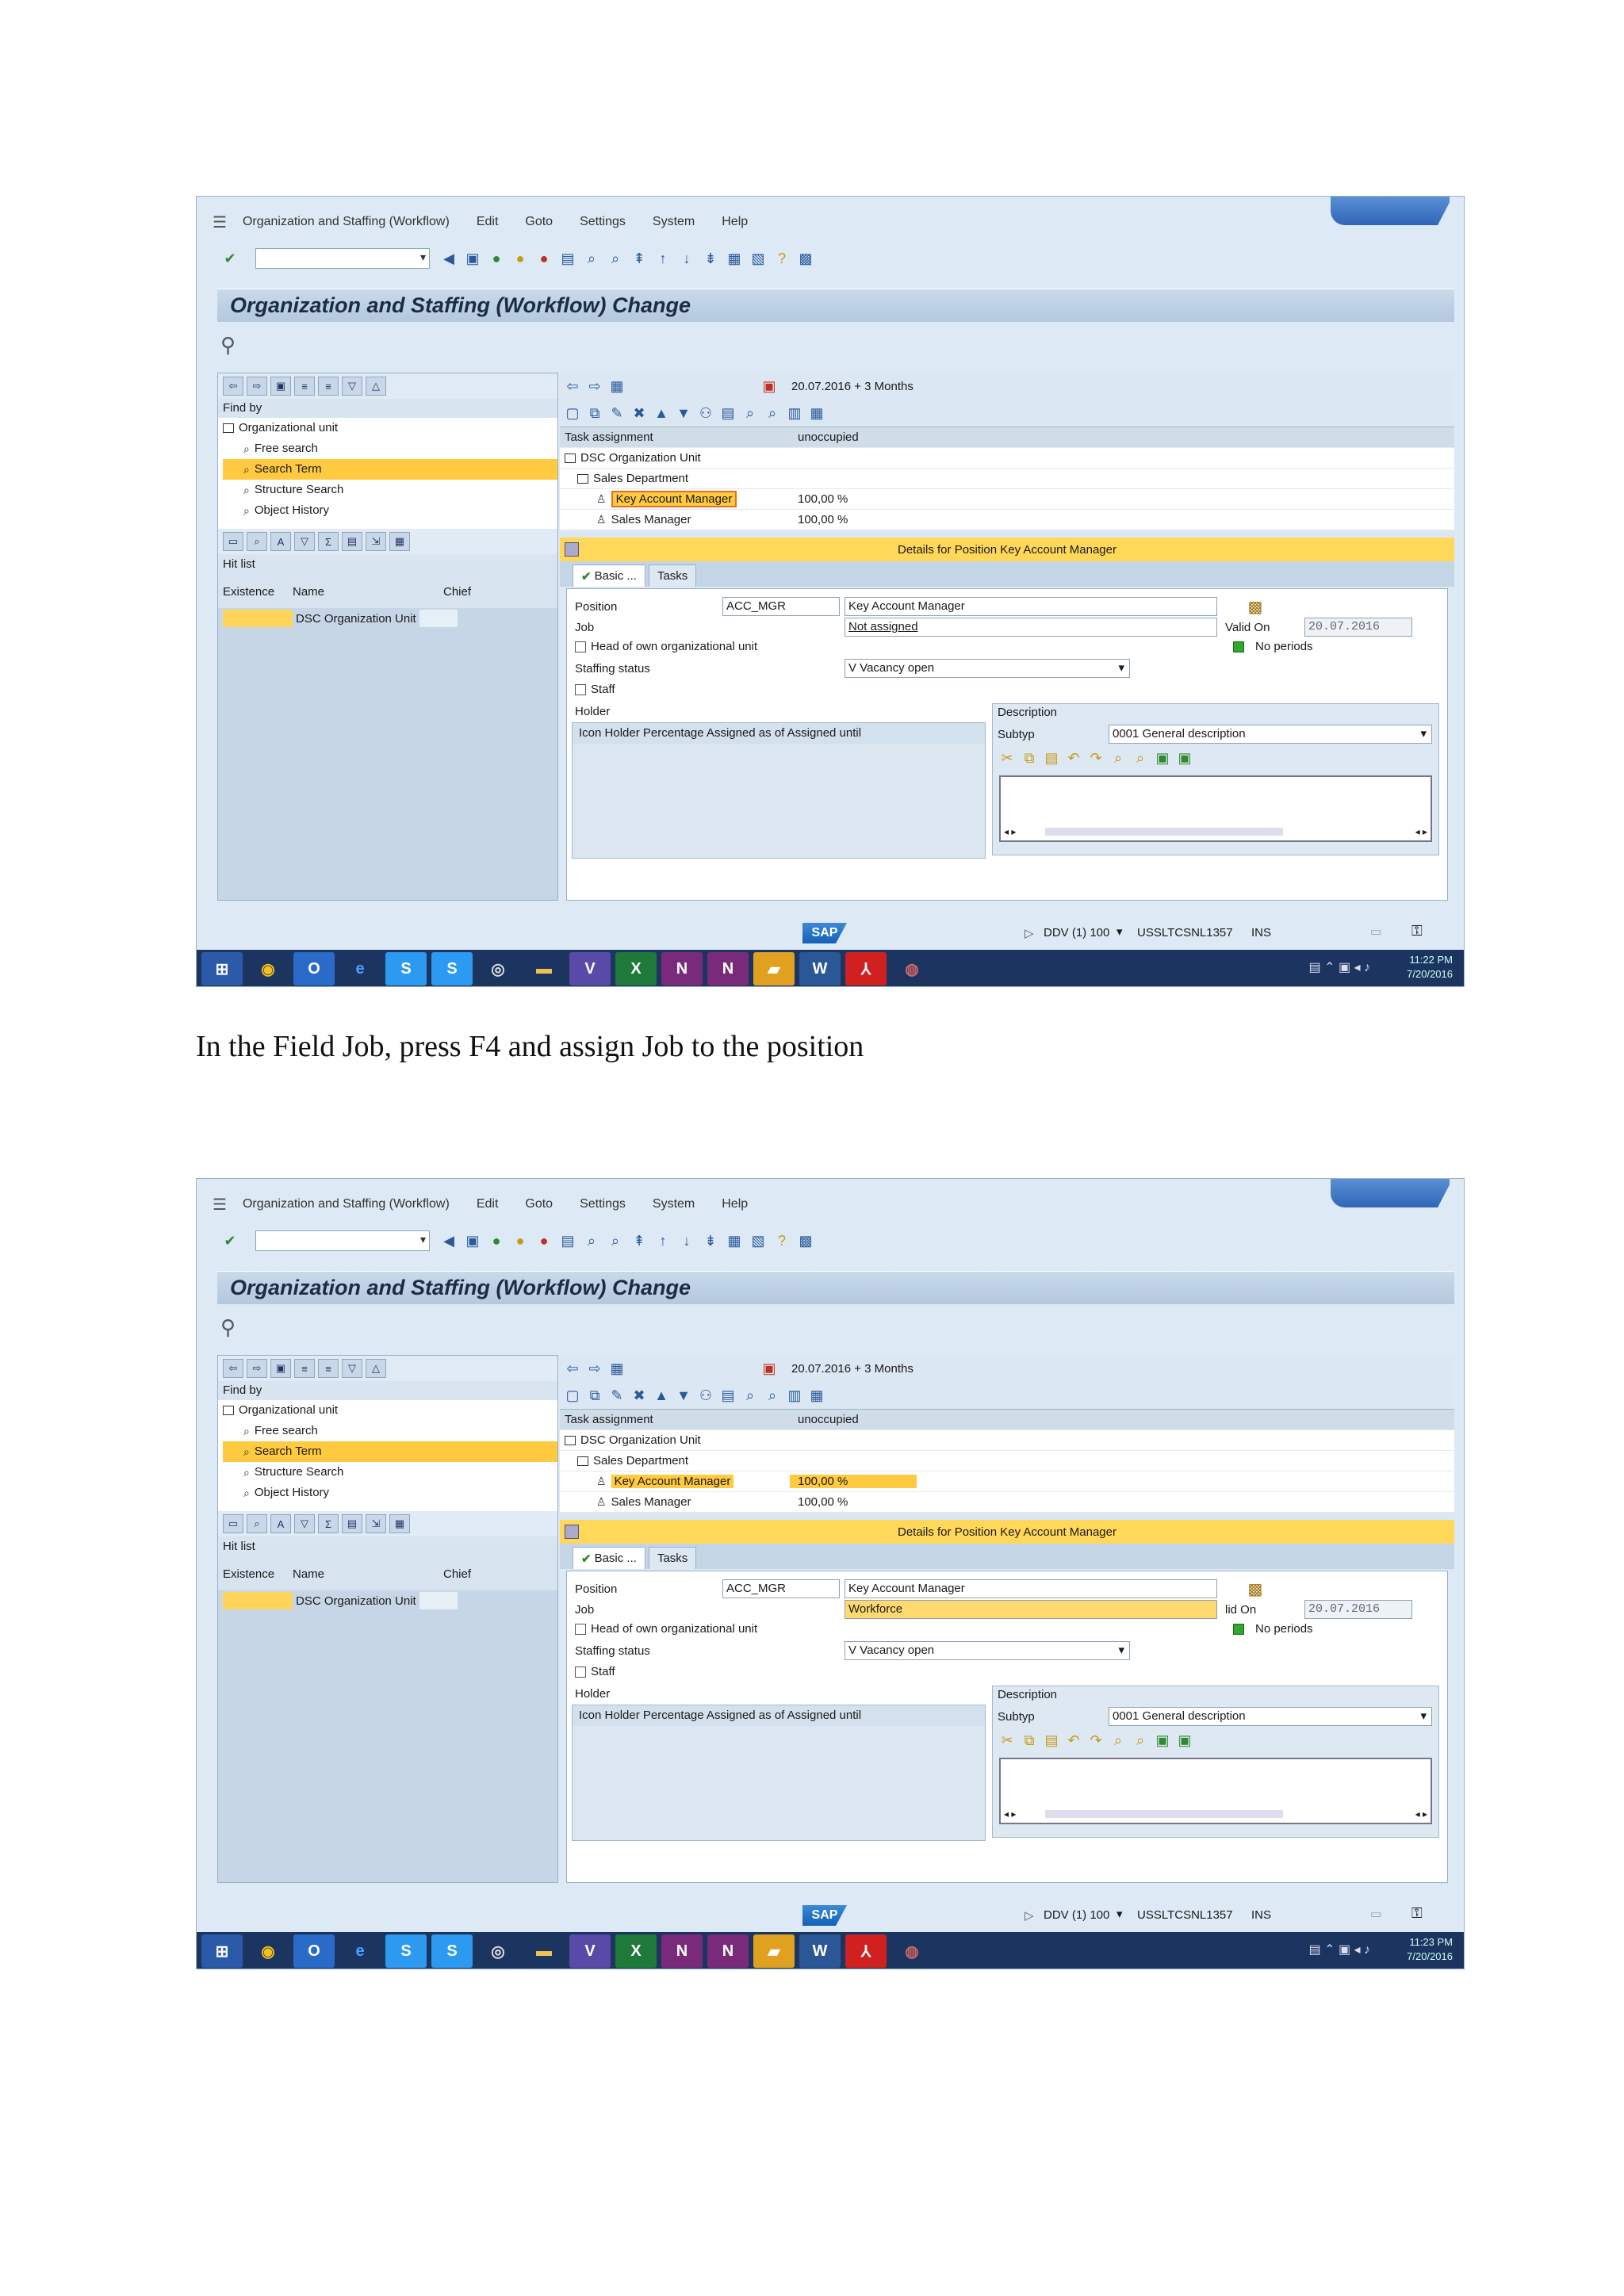 This screenshot has height=2296, width=1624. What do you see at coordinates (672, 576) in the screenshot?
I see `tab-tasks: Tasks` at bounding box center [672, 576].